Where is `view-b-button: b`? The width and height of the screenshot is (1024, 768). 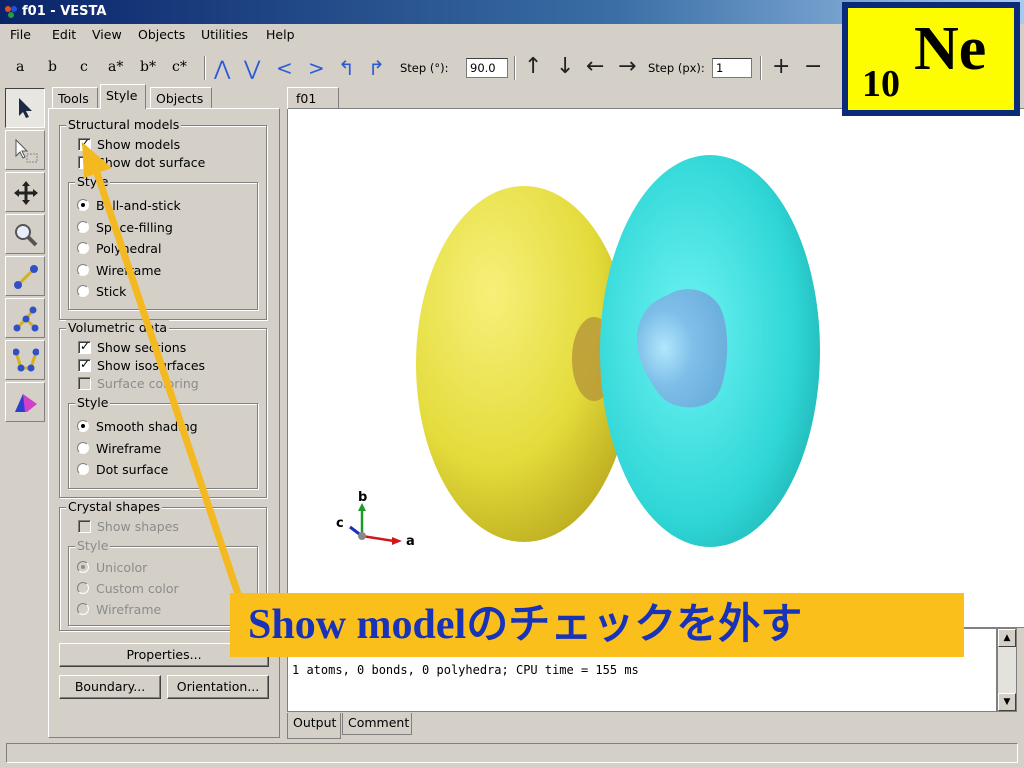
view-b-button: b is located at coordinates (52, 67).